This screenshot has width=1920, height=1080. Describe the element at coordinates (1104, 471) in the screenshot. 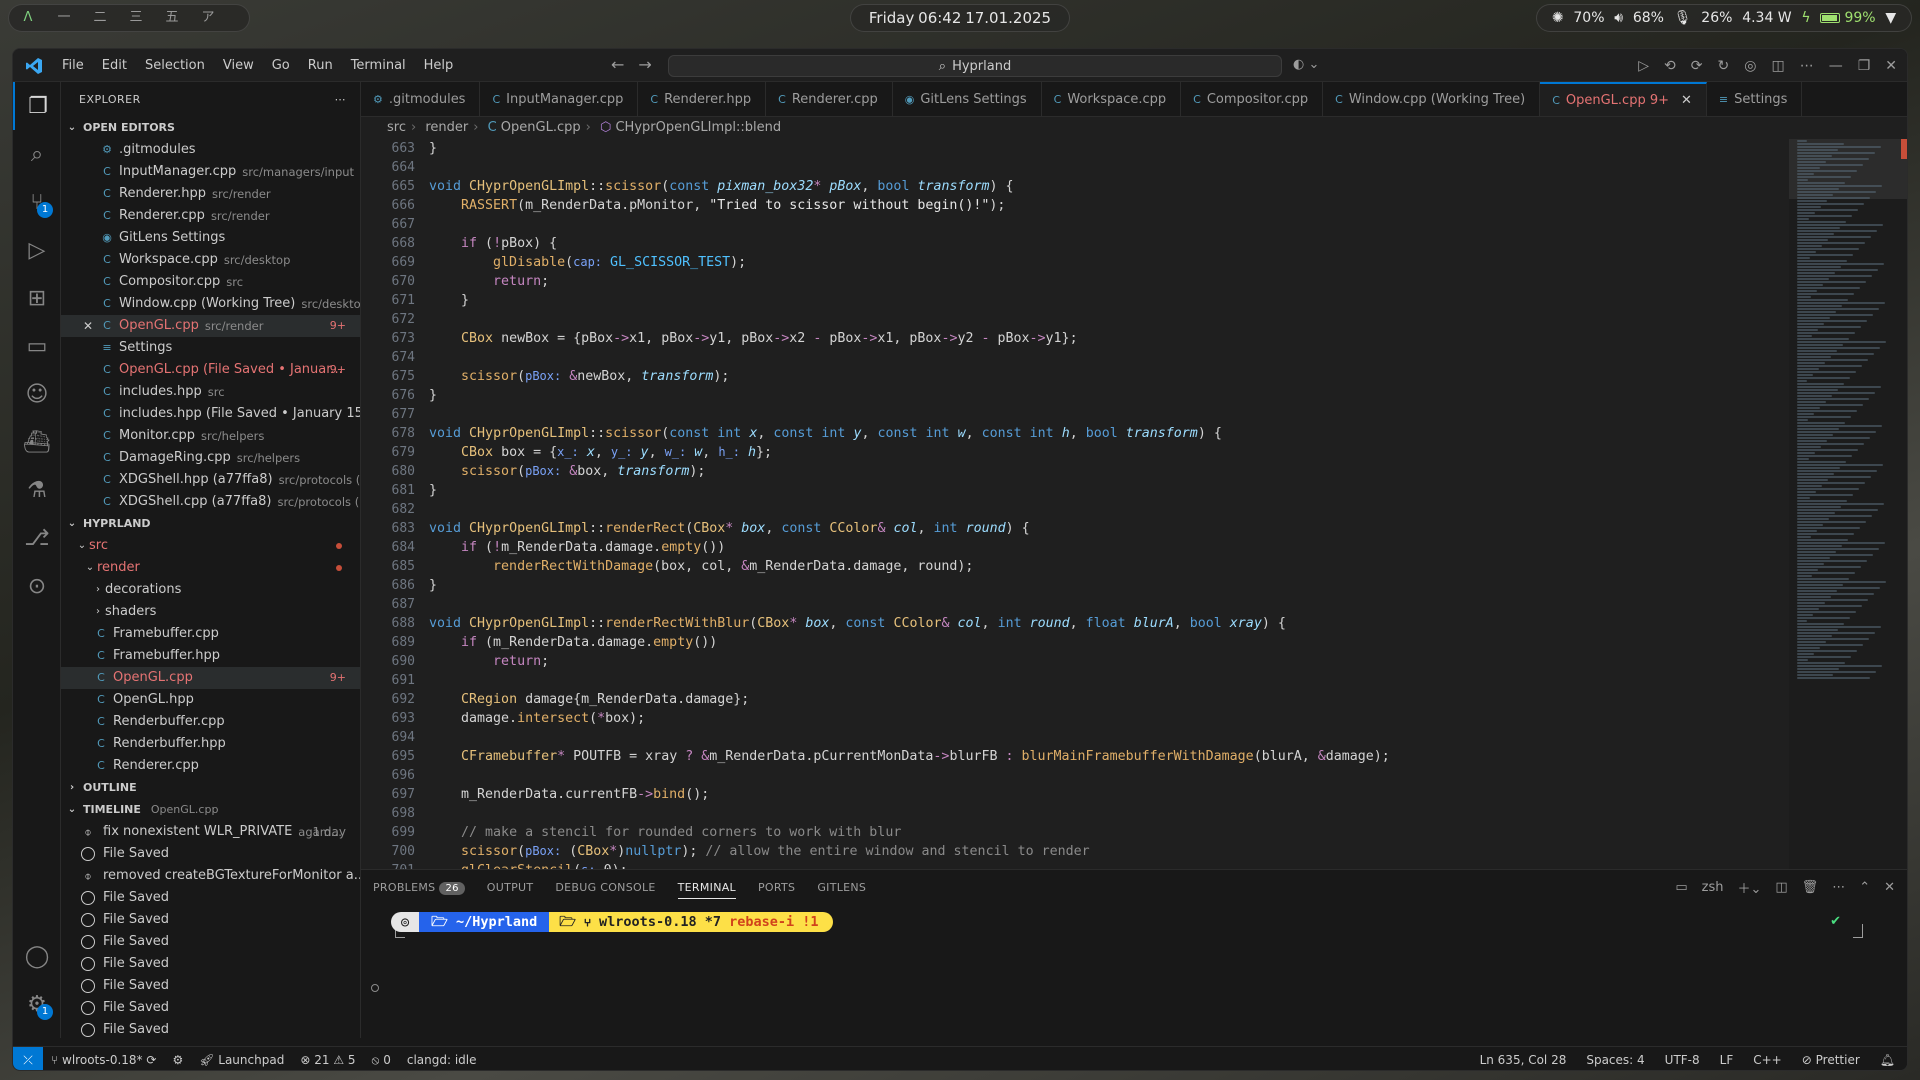

I see `code-line: scissor(pBox: &box, transform);` at that location.